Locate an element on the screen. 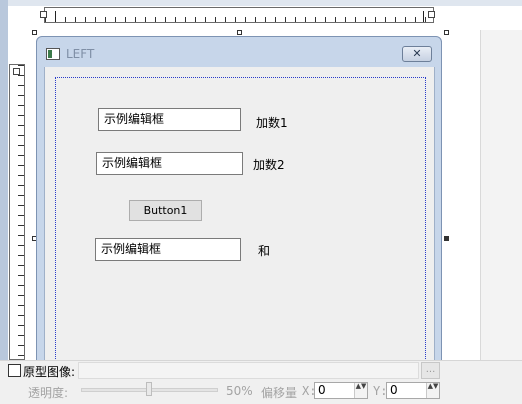 The height and width of the screenshot is (404, 522). window-app-icon is located at coordinates (53, 54).